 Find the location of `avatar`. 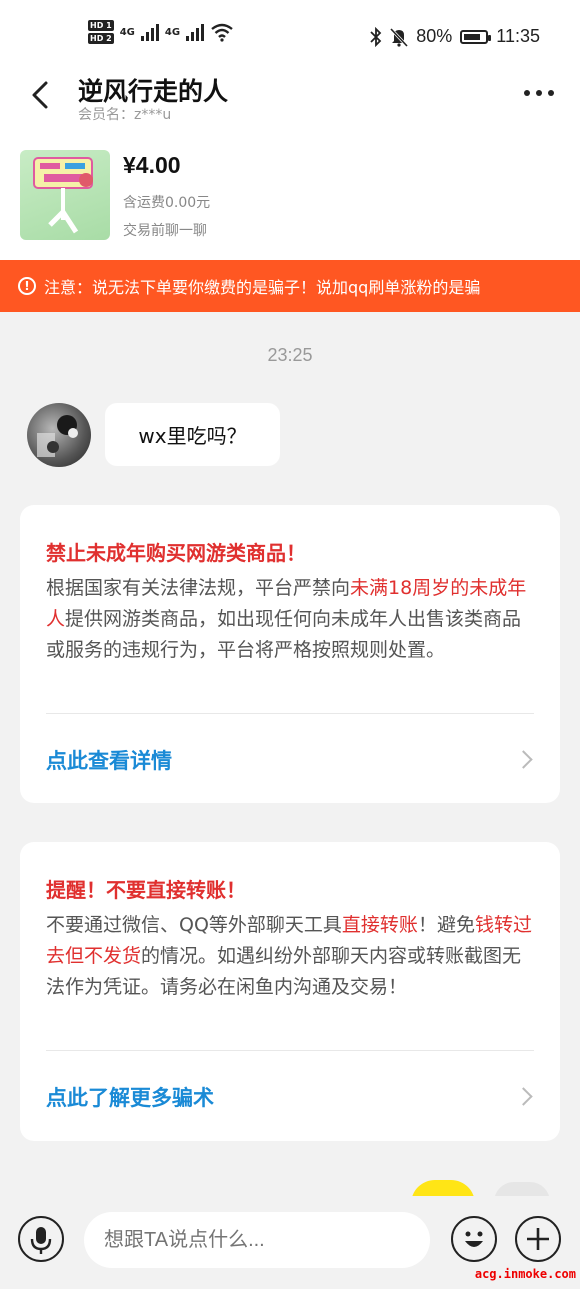

avatar is located at coordinates (59, 435).